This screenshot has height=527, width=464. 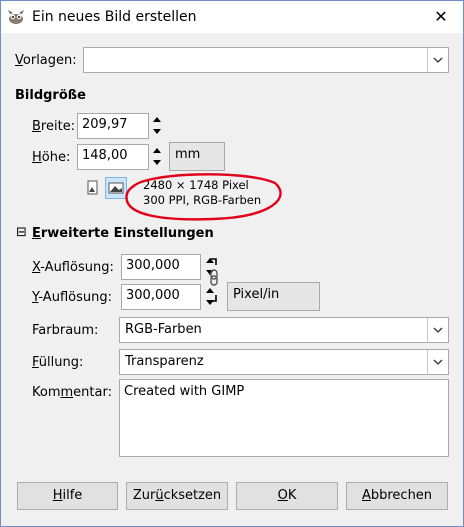 I want to click on red-annotation-circle, so click(x=203, y=197).